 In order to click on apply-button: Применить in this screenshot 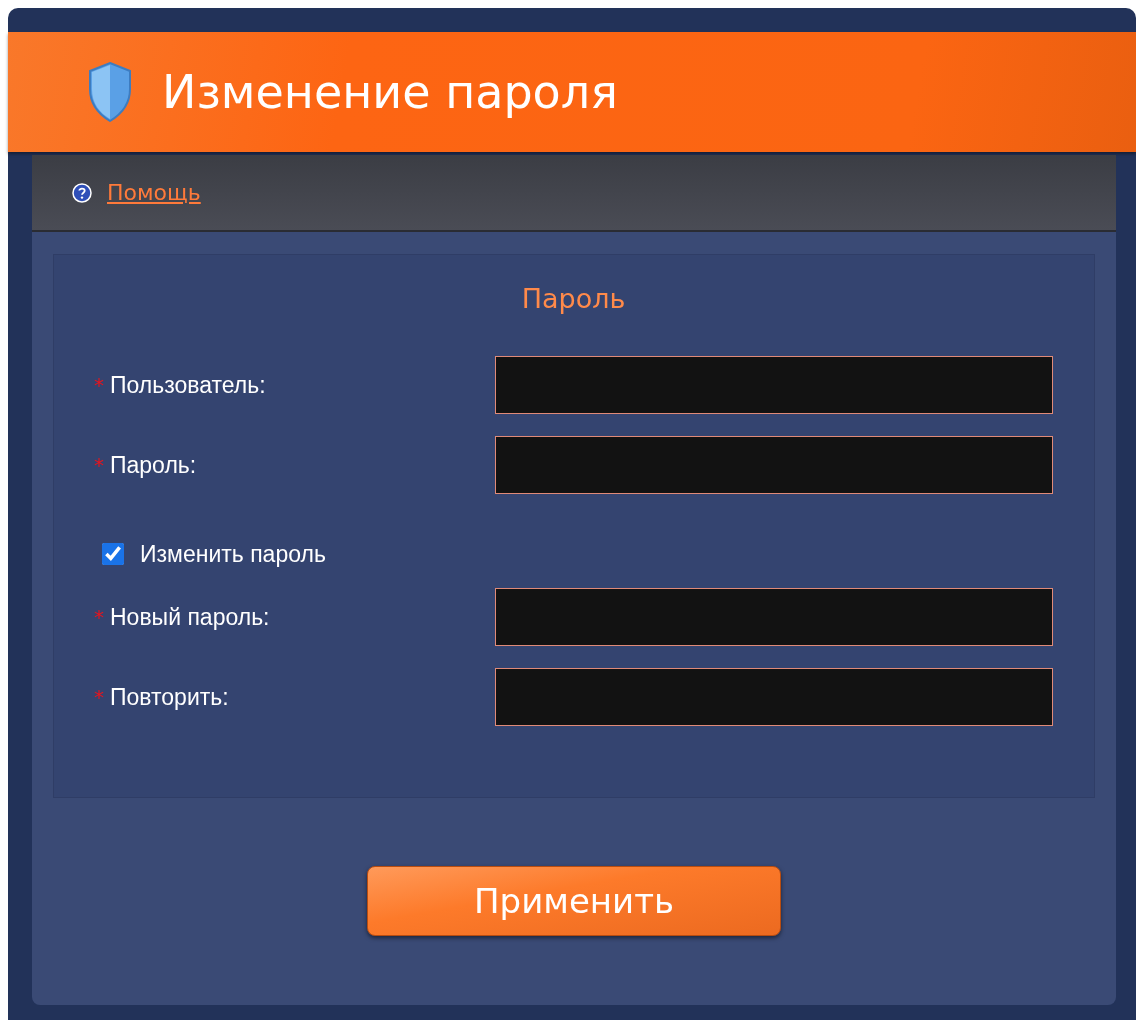, I will do `click(574, 901)`.